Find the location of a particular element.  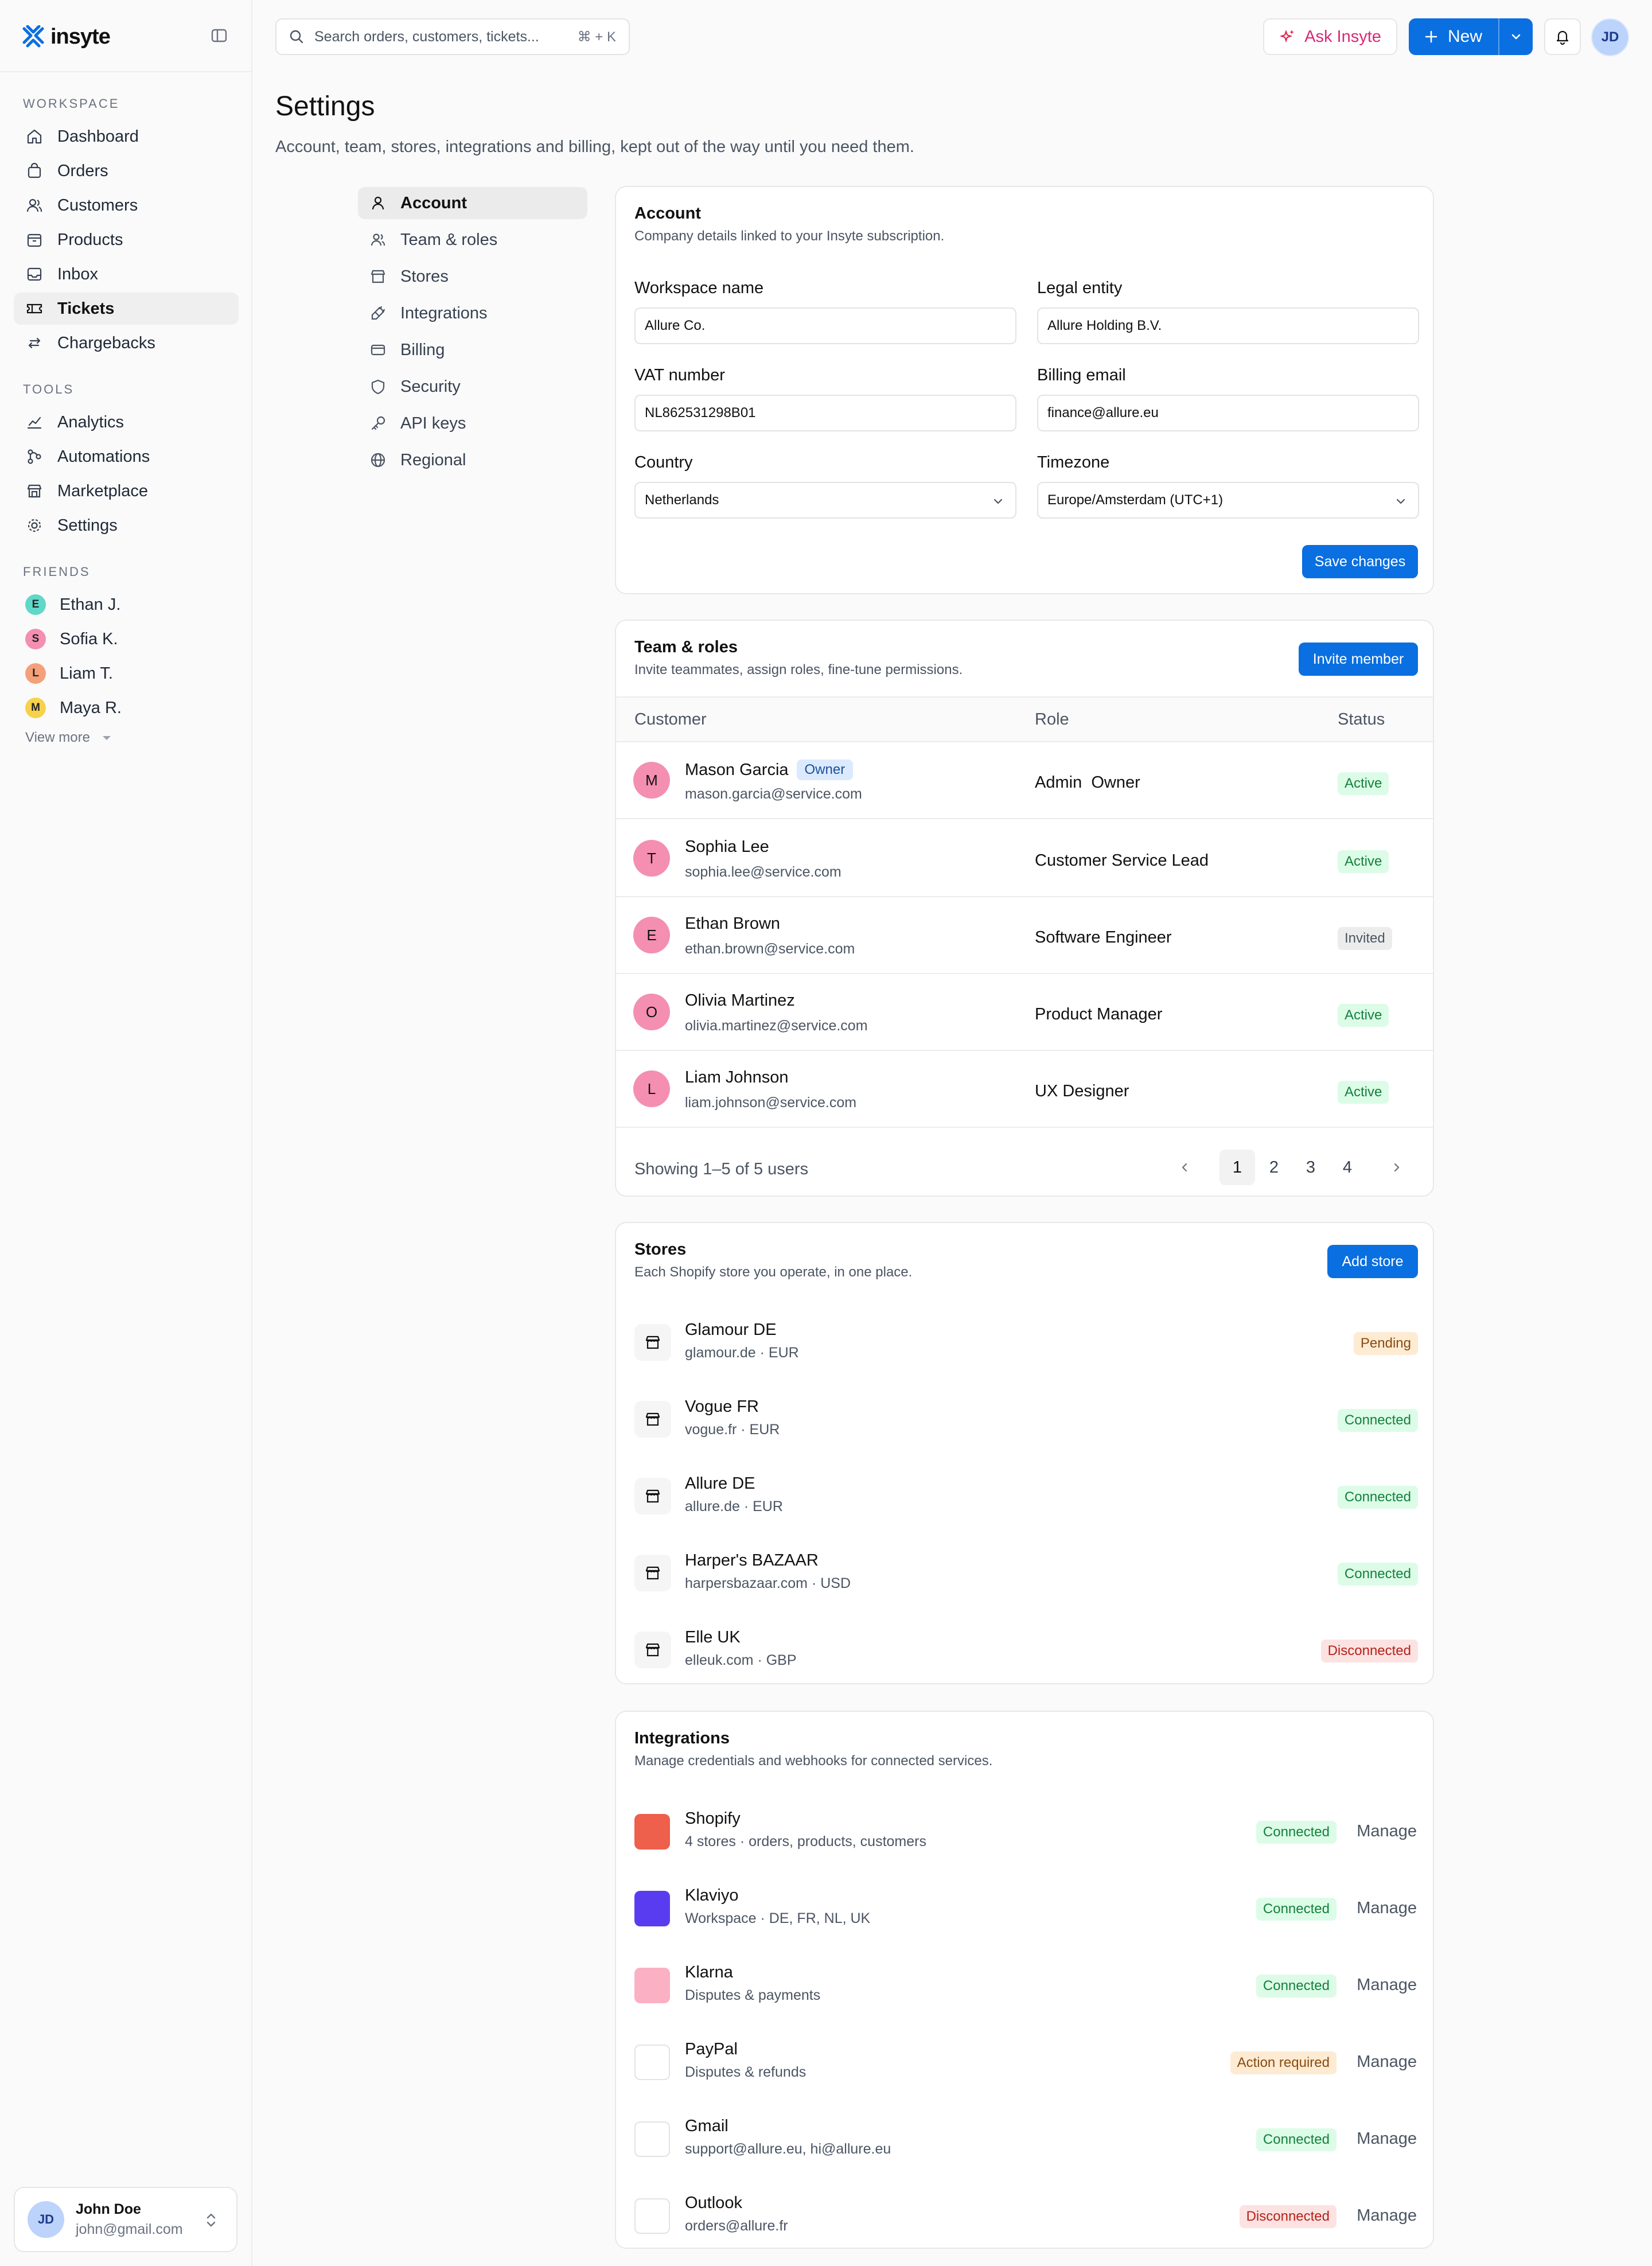

sidebar-item-settings: Settings is located at coordinates (126, 526).